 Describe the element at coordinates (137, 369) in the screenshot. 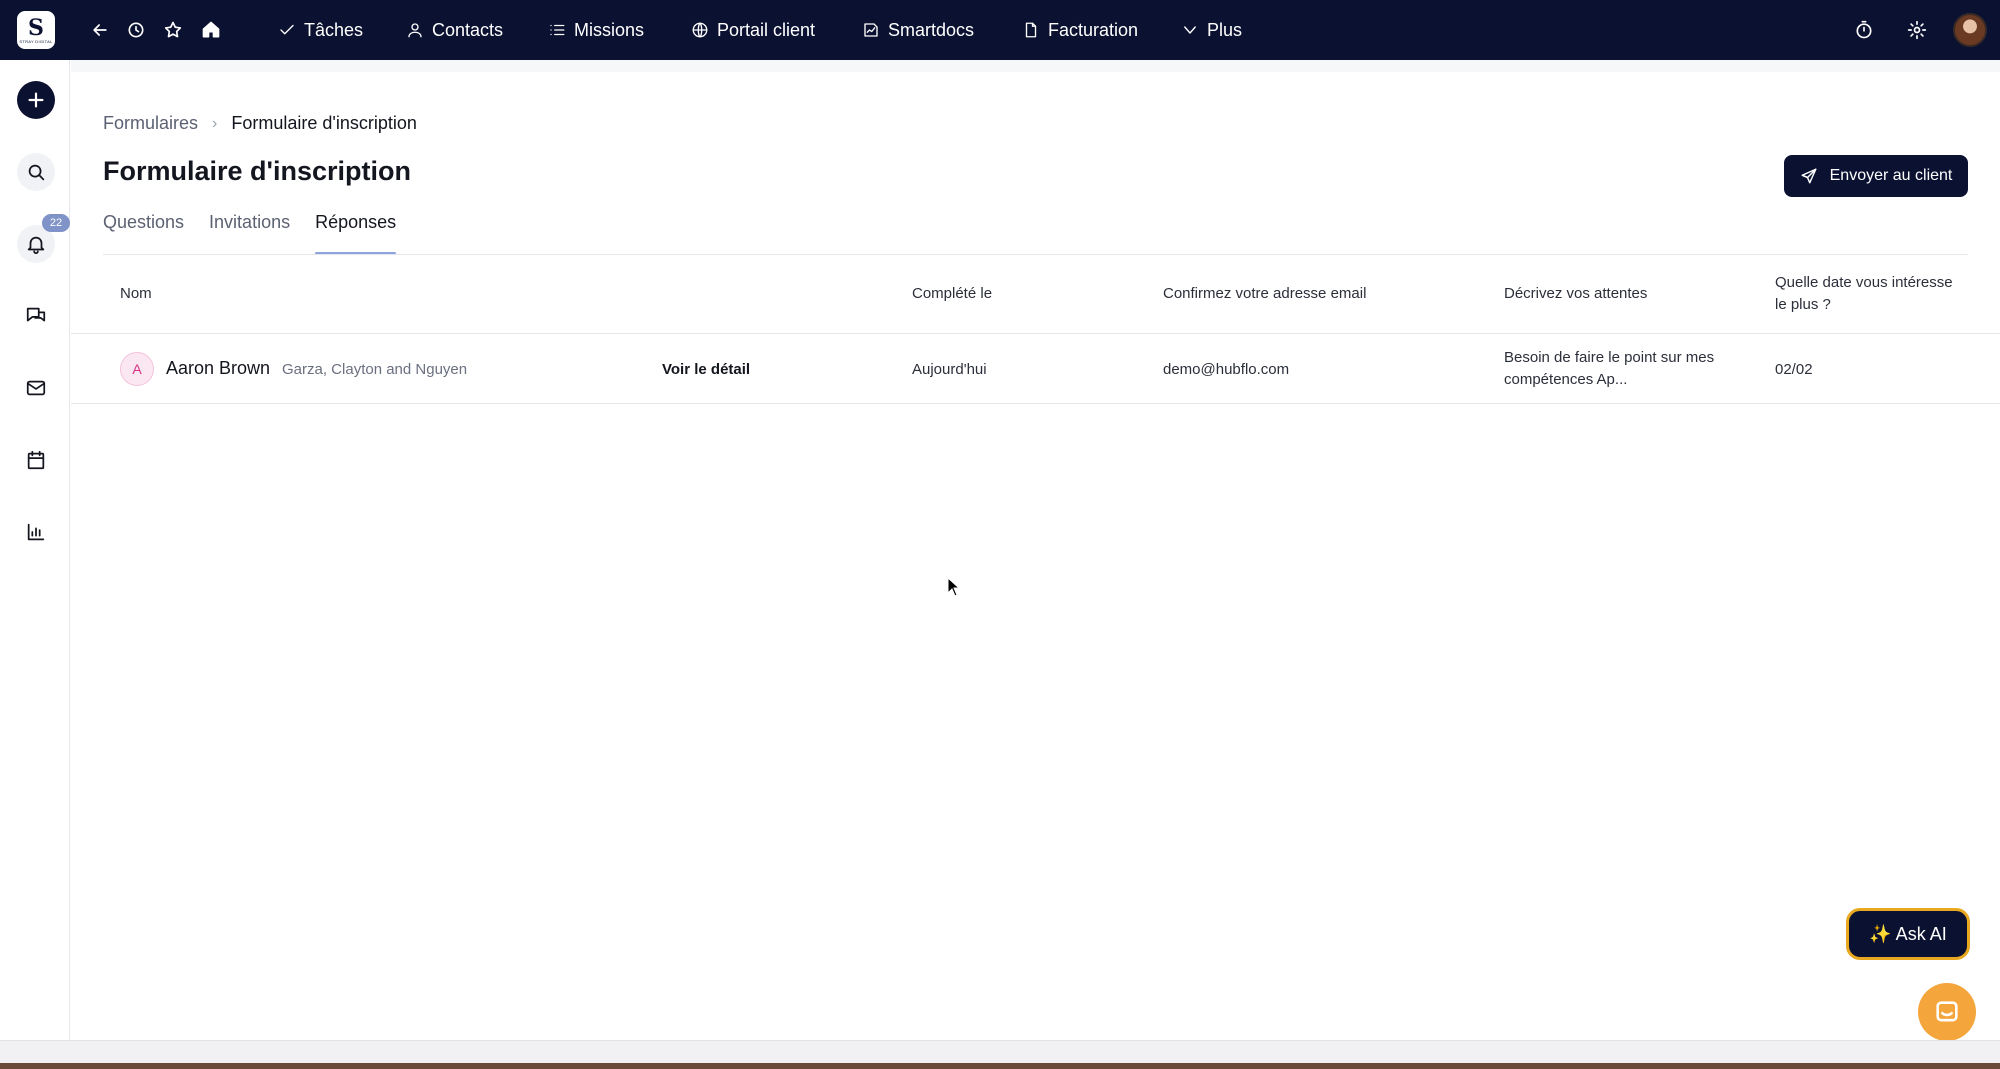

I see `row-avatar: A` at that location.